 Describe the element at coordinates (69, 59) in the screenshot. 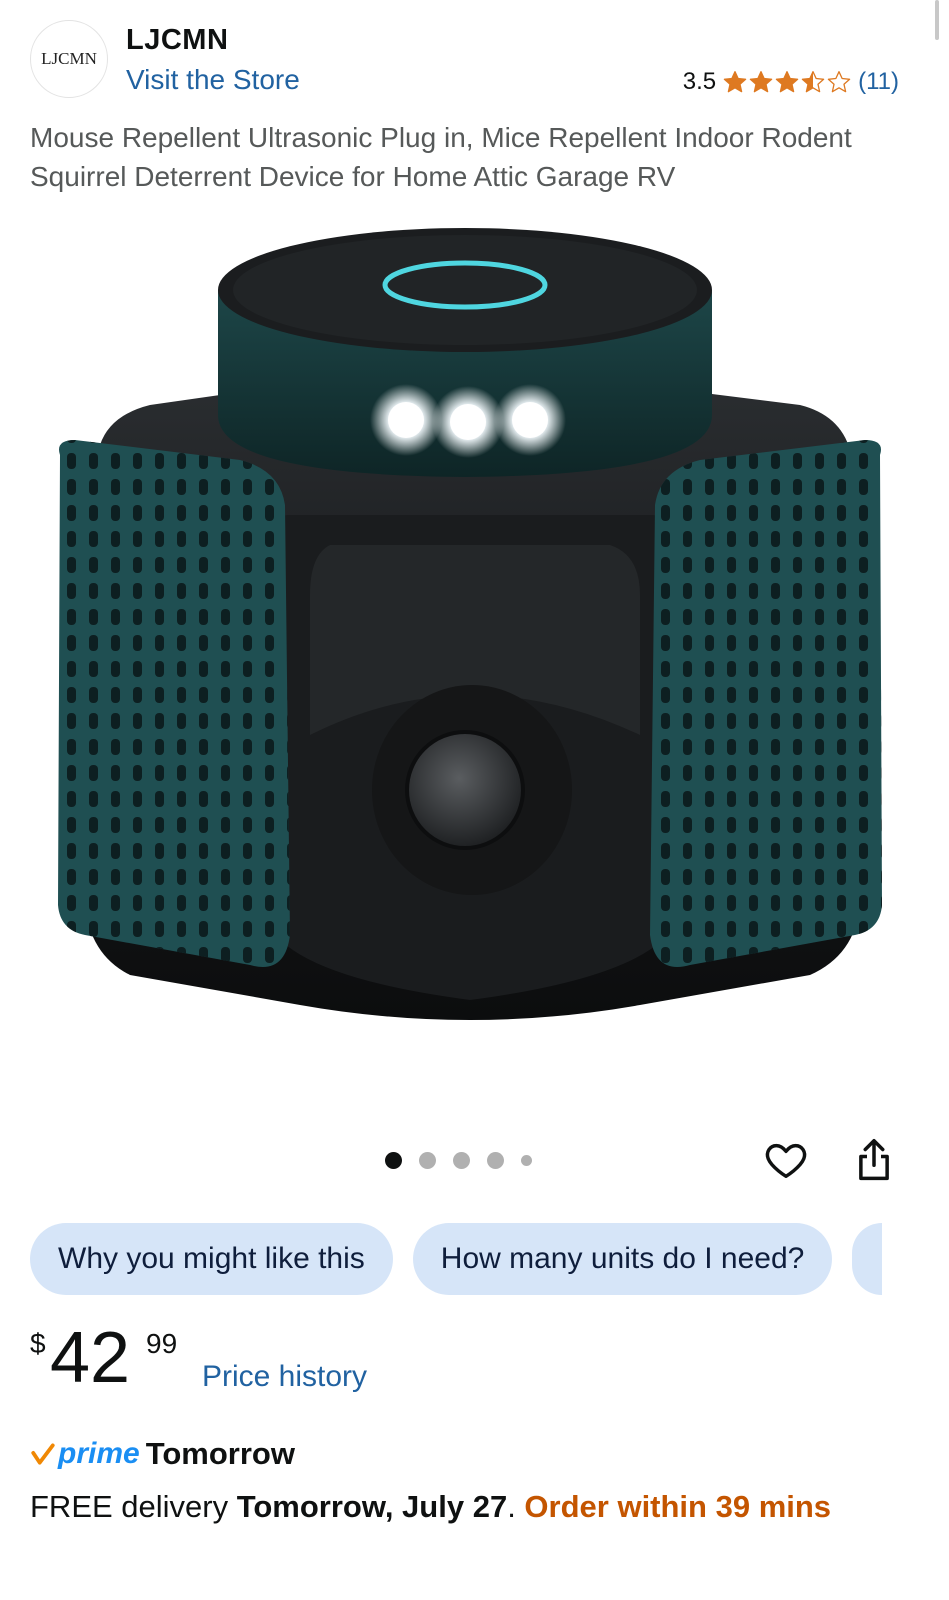

I see `store-logo: LJCMN` at that location.